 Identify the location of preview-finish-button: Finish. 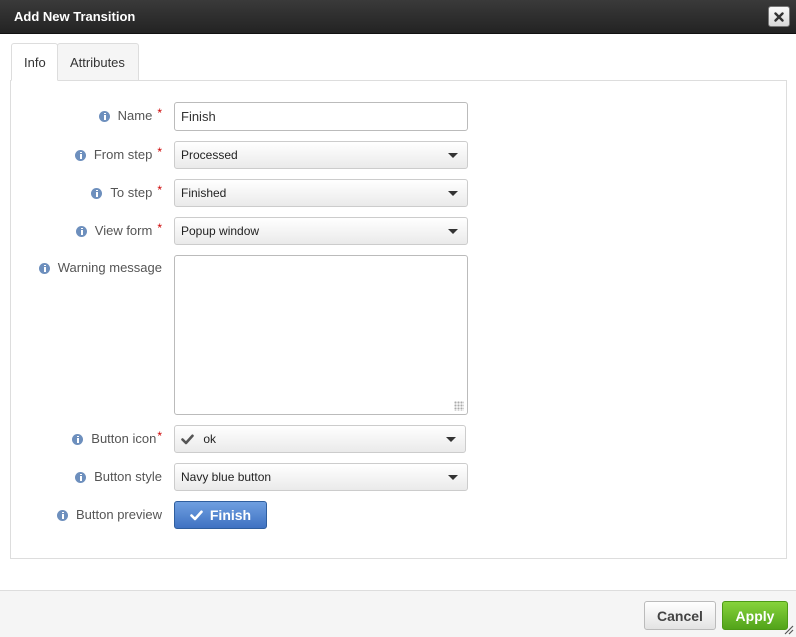
(220, 515).